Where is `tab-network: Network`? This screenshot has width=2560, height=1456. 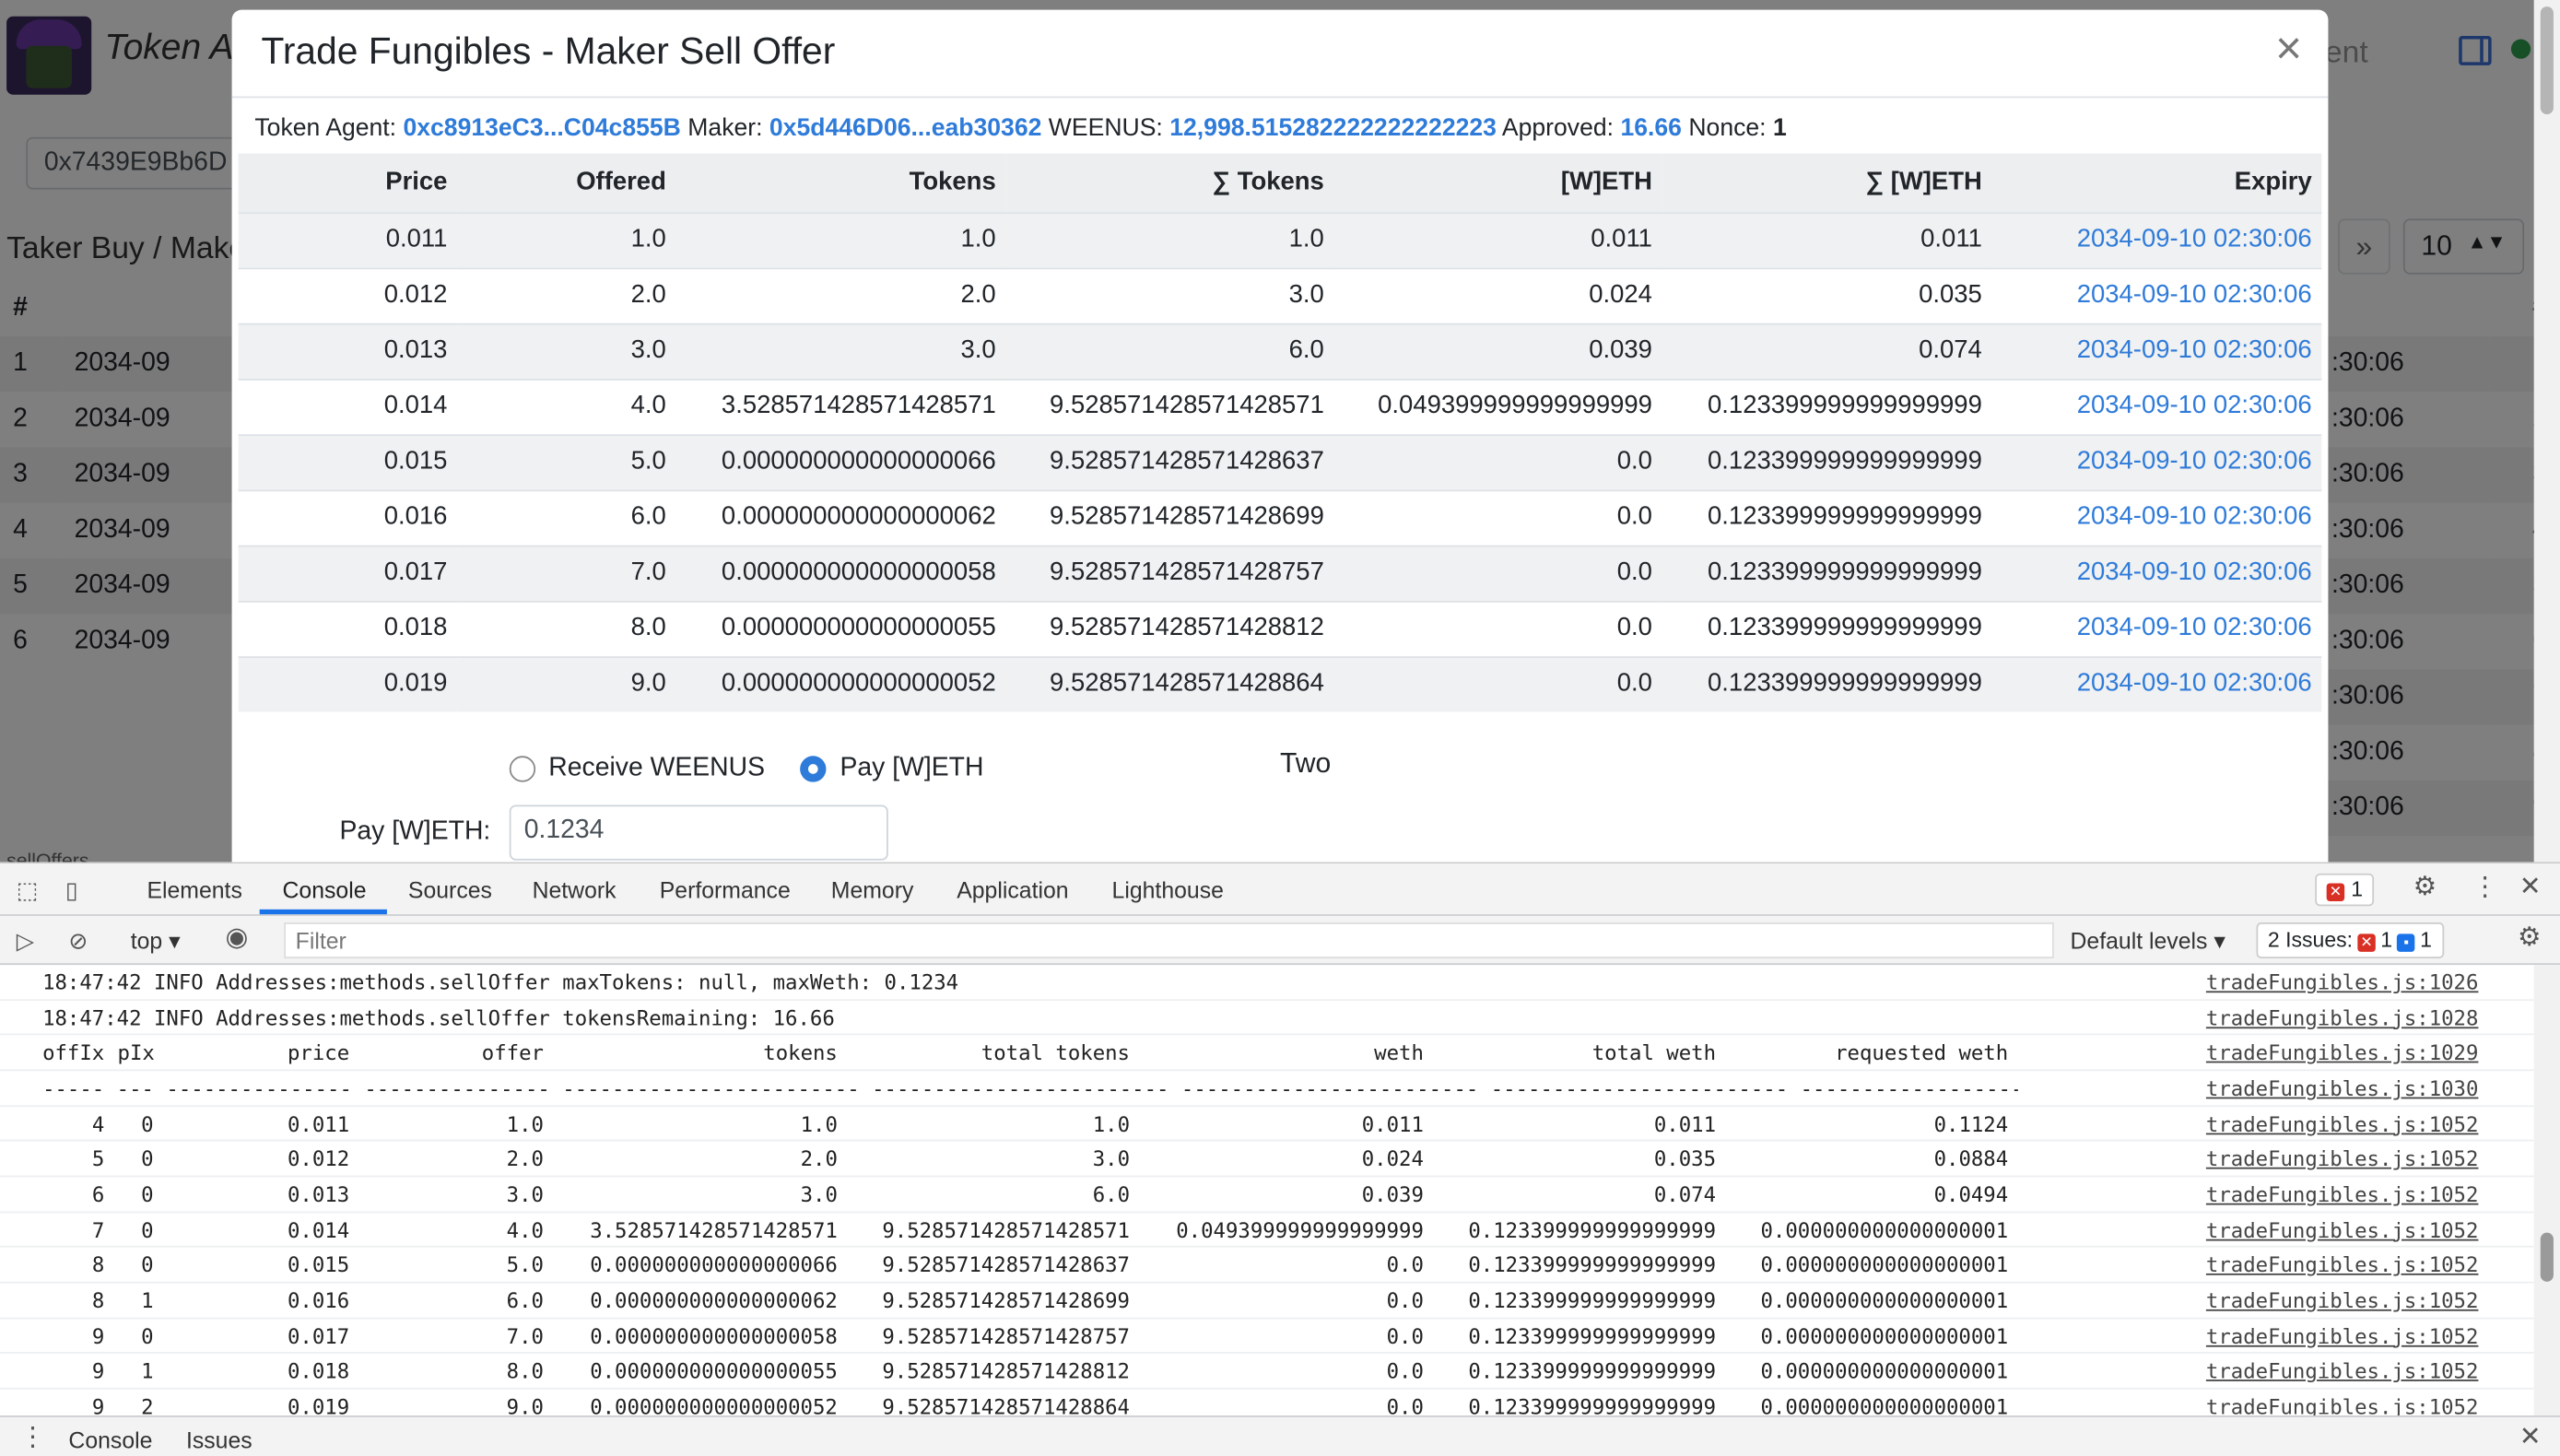 tab-network: Network is located at coordinates (575, 889).